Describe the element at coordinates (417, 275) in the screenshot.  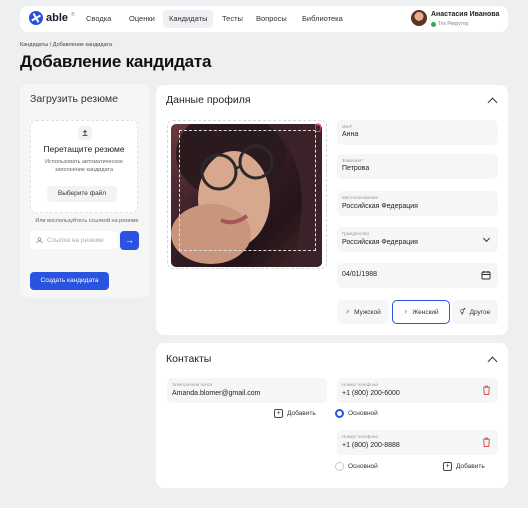
I see `birthdate-field: 04/01/1988` at that location.